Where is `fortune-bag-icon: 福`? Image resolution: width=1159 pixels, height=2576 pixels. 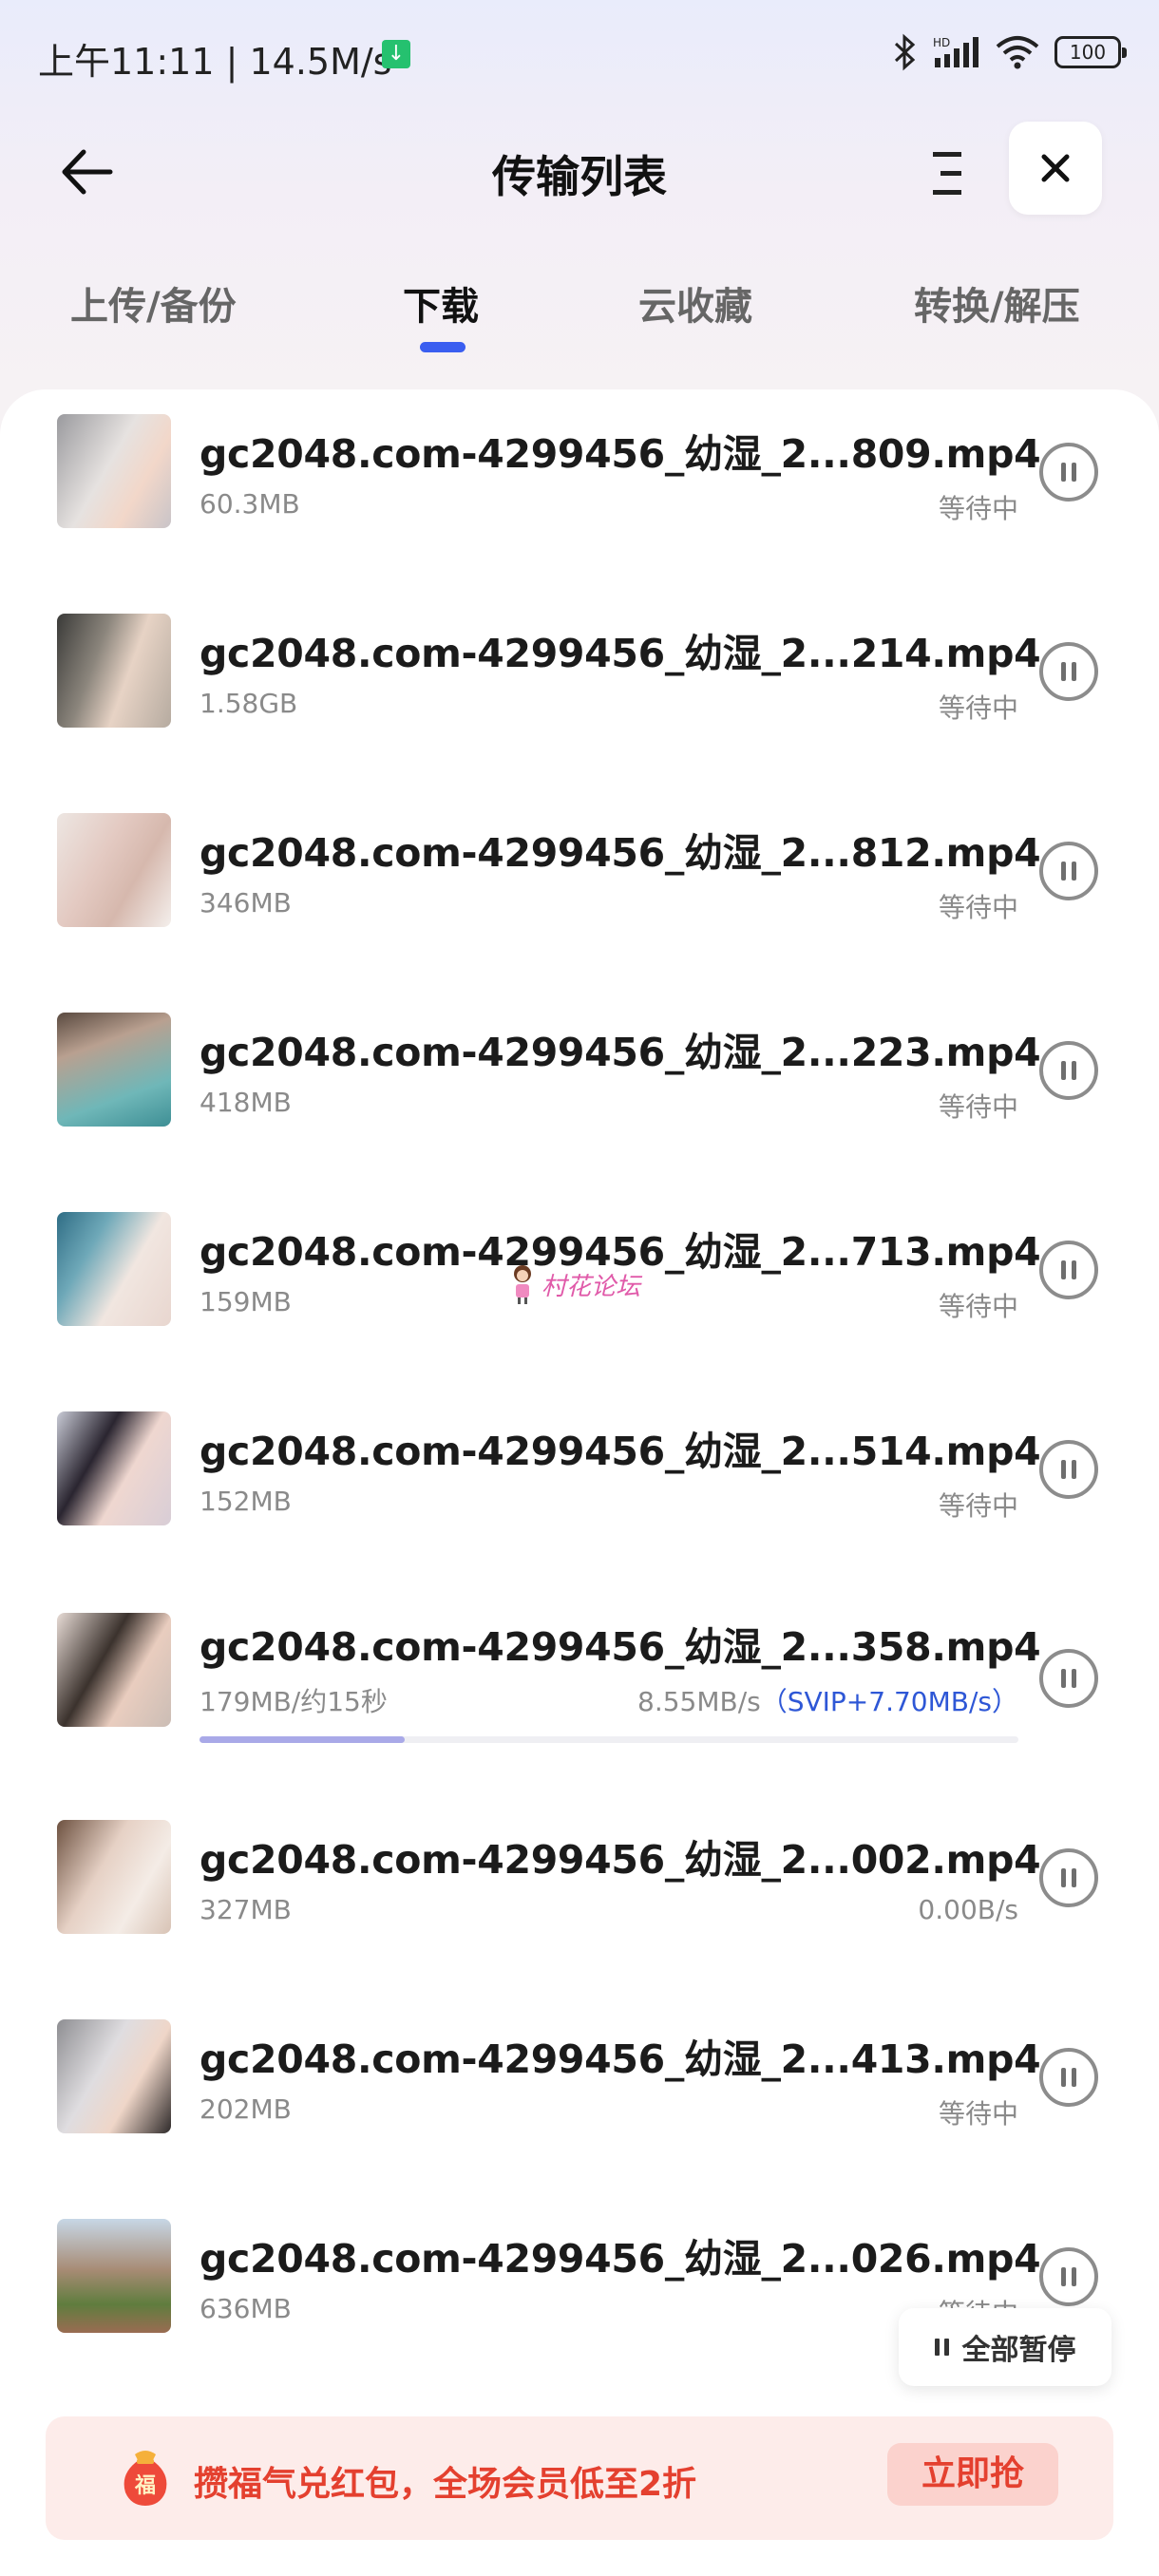
fortune-bag-icon: 福 is located at coordinates (145, 2478).